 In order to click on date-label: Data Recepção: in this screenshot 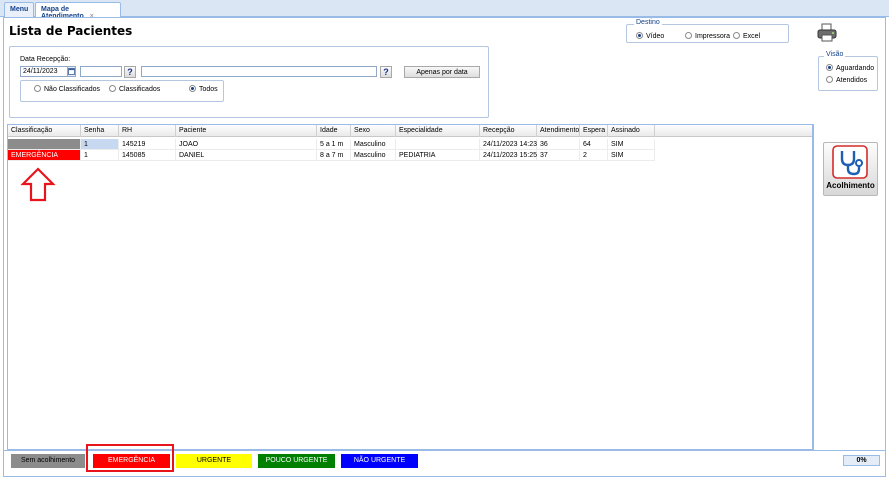, I will do `click(45, 59)`.